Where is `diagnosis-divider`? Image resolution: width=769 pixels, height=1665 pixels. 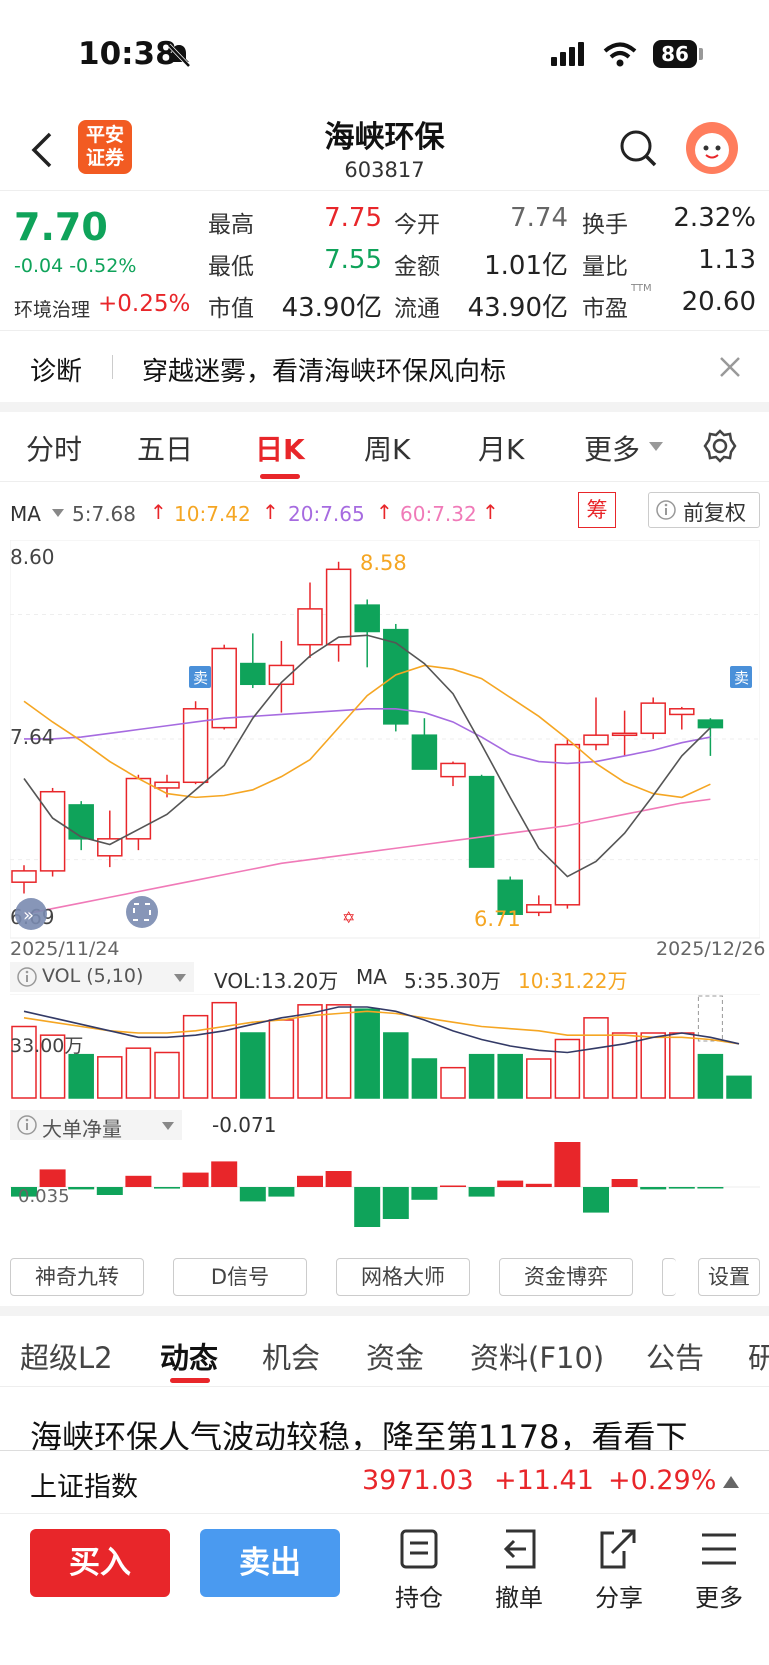
diagnosis-divider is located at coordinates (112, 367).